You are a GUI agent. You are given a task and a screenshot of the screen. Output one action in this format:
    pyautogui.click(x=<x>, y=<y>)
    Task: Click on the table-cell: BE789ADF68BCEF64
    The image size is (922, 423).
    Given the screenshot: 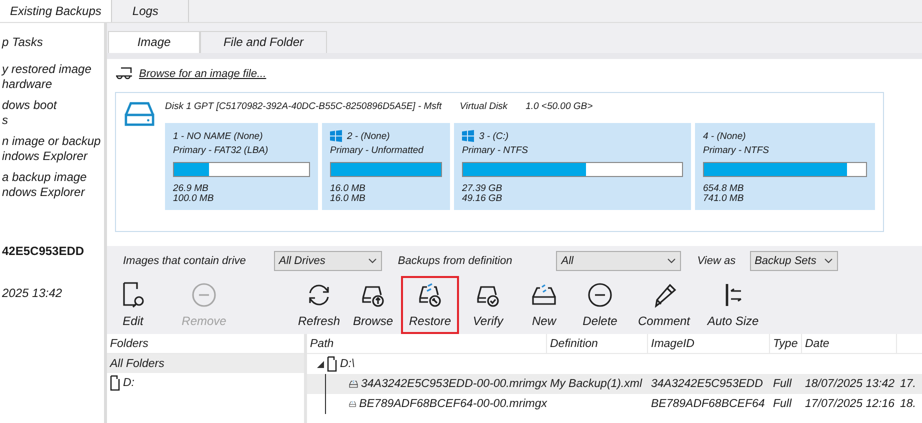 What is the action you would take?
    pyautogui.click(x=708, y=404)
    